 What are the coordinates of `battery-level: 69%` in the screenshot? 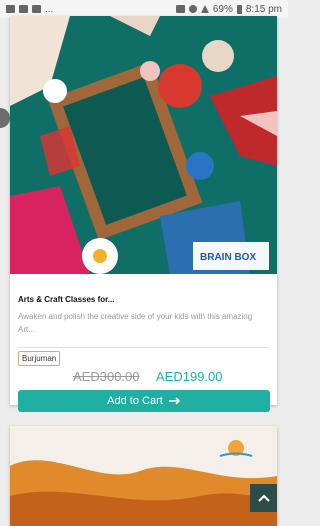 It's located at (222, 9).